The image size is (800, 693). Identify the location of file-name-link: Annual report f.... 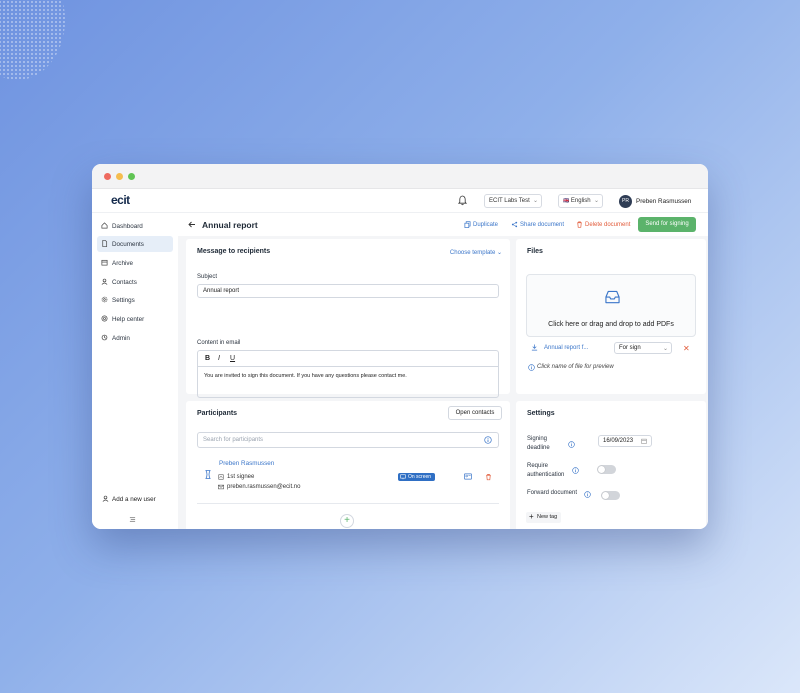
(566, 348).